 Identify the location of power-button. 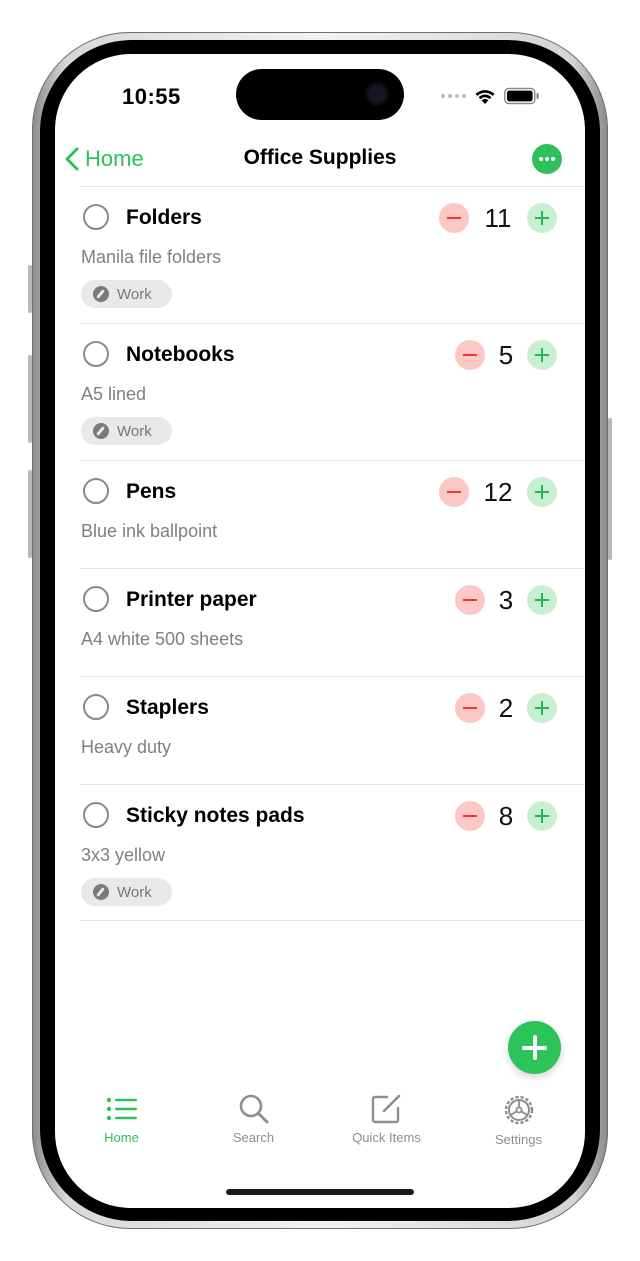
(610, 489).